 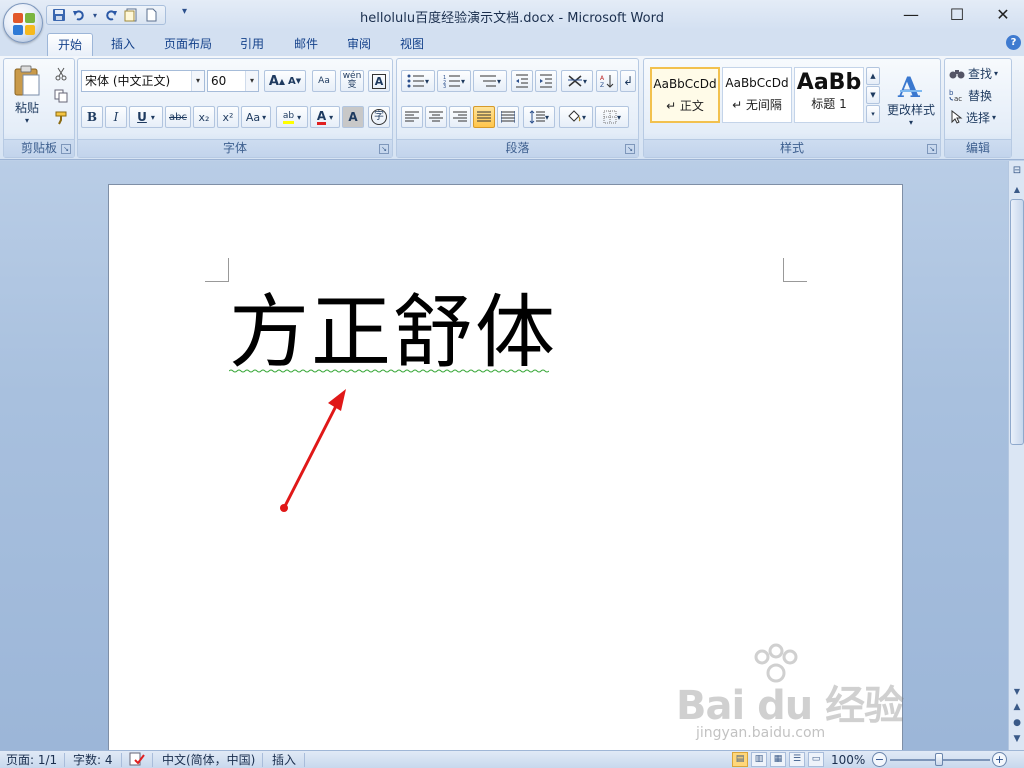 What do you see at coordinates (252, 44) in the screenshot?
I see `tab-references: 引用` at bounding box center [252, 44].